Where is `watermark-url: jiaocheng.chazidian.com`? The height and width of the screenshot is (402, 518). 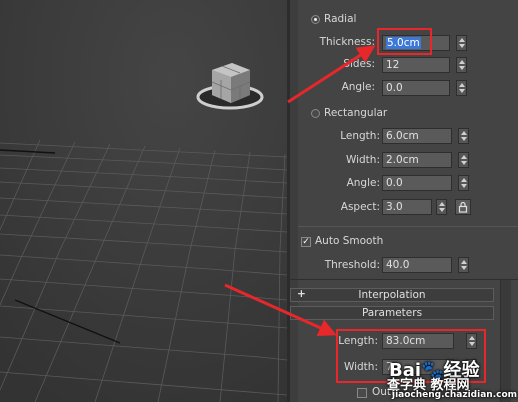 watermark-url: jiaocheng.chazidian.com is located at coordinates (455, 395).